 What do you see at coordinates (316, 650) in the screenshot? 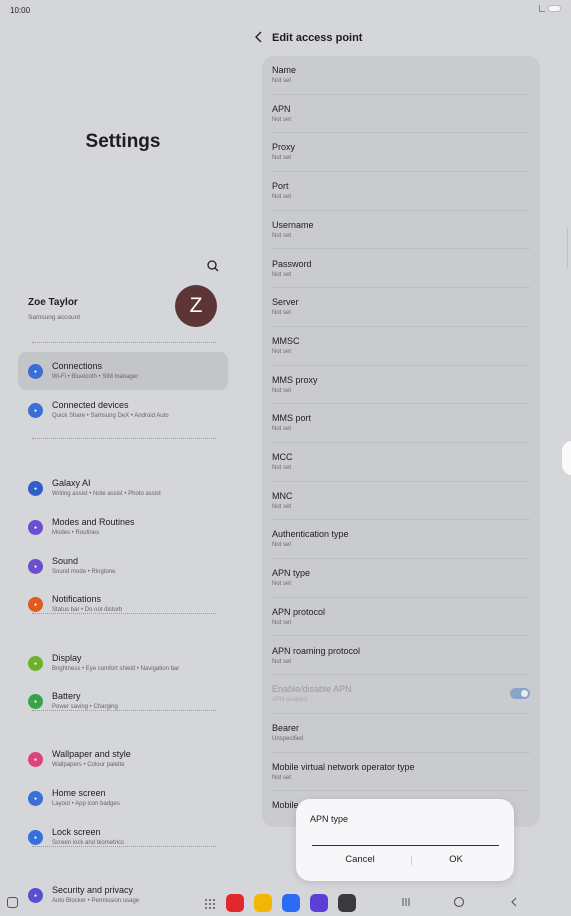
I see `field-label: APN roaming protocol` at bounding box center [316, 650].